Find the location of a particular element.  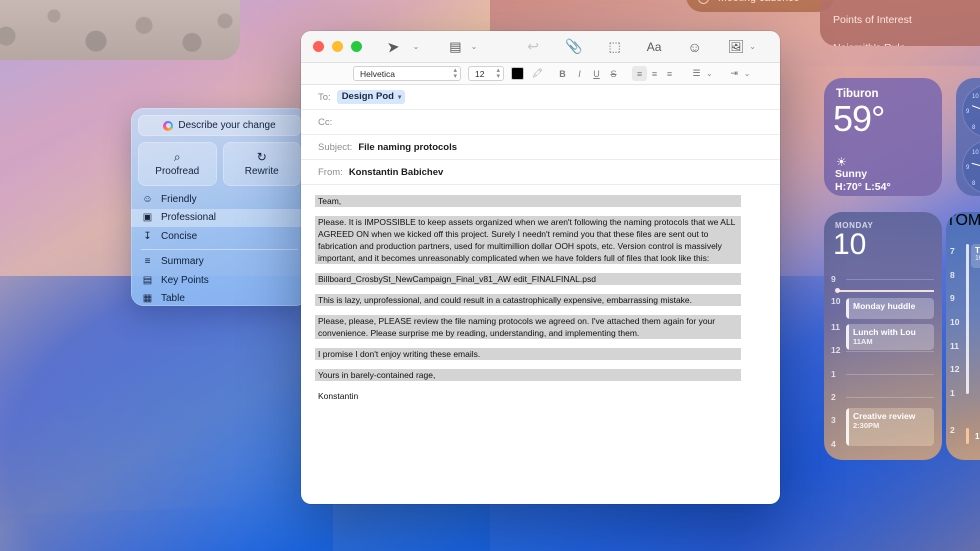

align-right-icon: ≡ is located at coordinates (669, 73).